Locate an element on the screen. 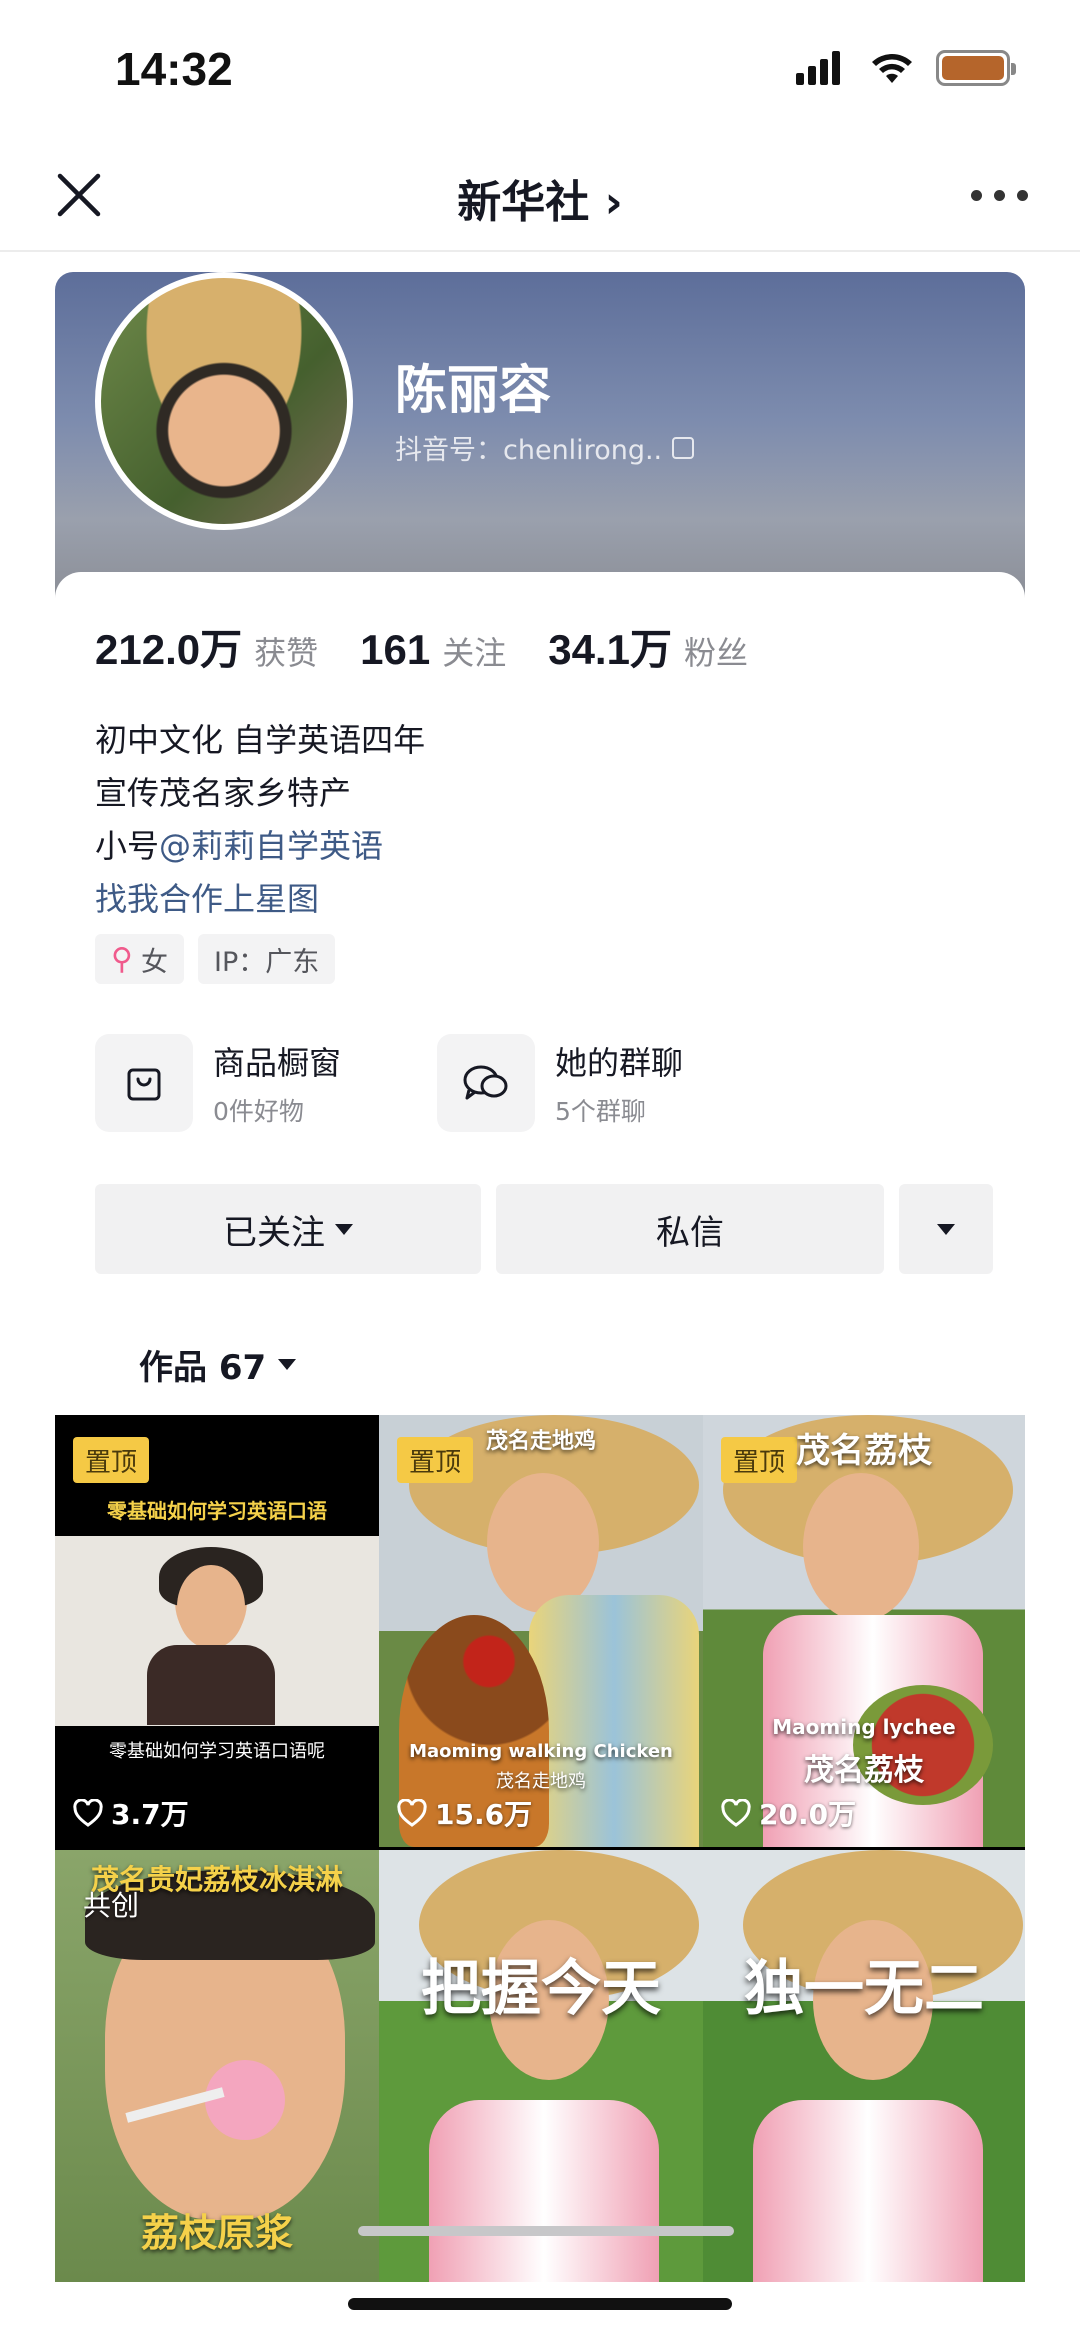  nav-title: 新华社 › is located at coordinates (540, 198).